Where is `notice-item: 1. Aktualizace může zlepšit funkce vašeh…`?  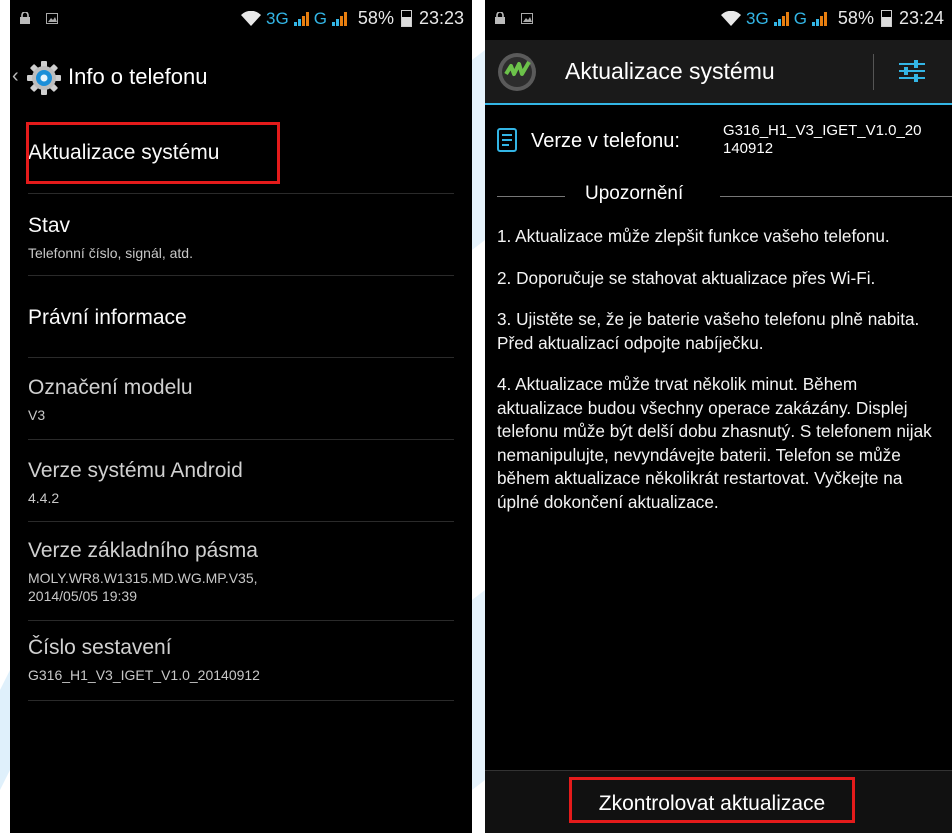 notice-item: 1. Aktualizace může zlepšit funkce vašeh… is located at coordinates (693, 236).